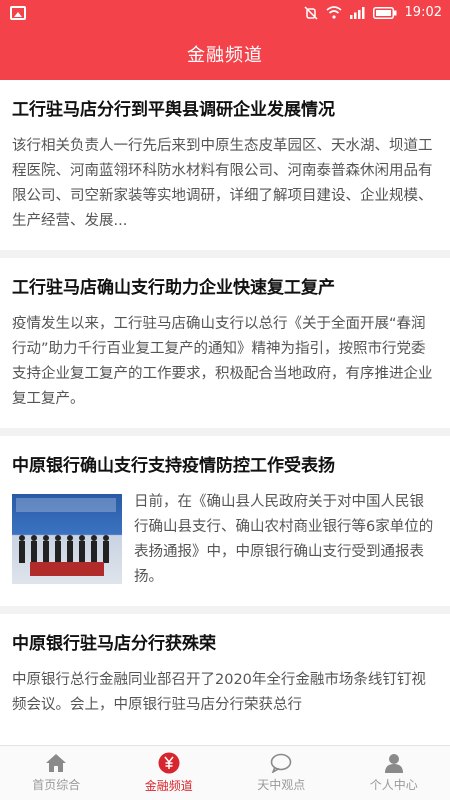 The image size is (450, 800). Describe the element at coordinates (56, 785) in the screenshot. I see `tab-label: 首页综合` at that location.